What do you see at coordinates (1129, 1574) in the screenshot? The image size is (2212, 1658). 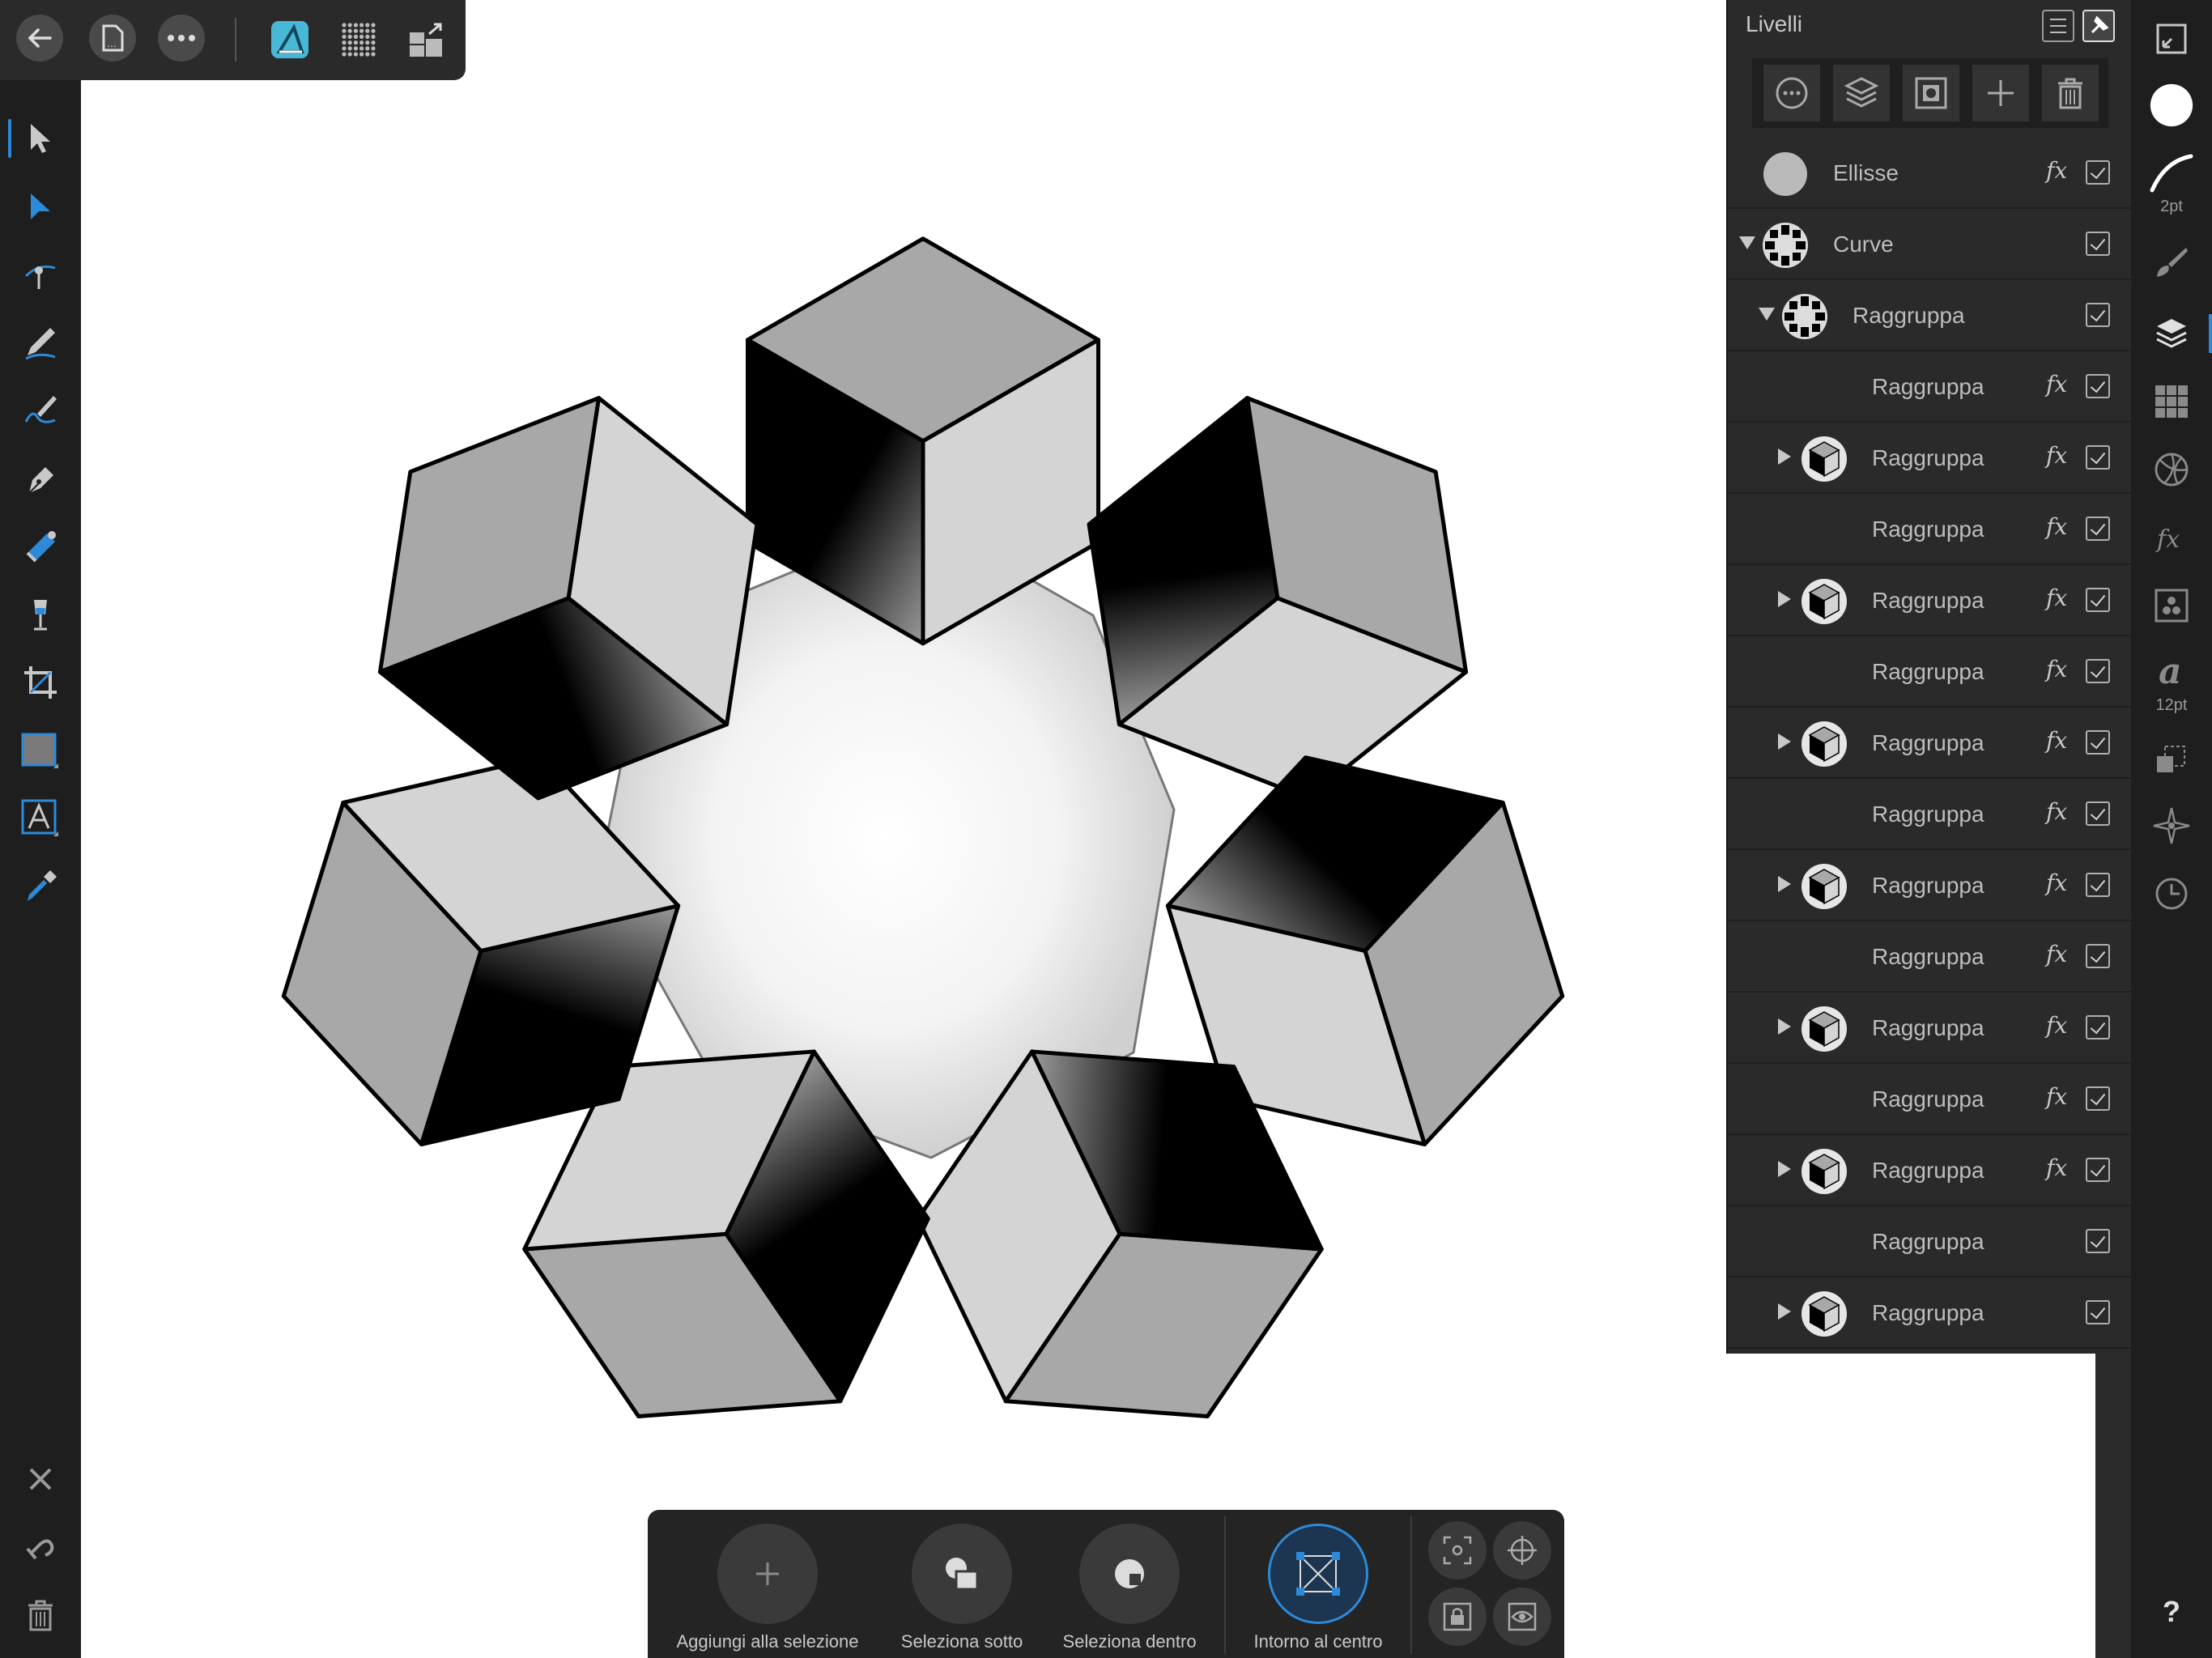 I see `select-inside-button` at bounding box center [1129, 1574].